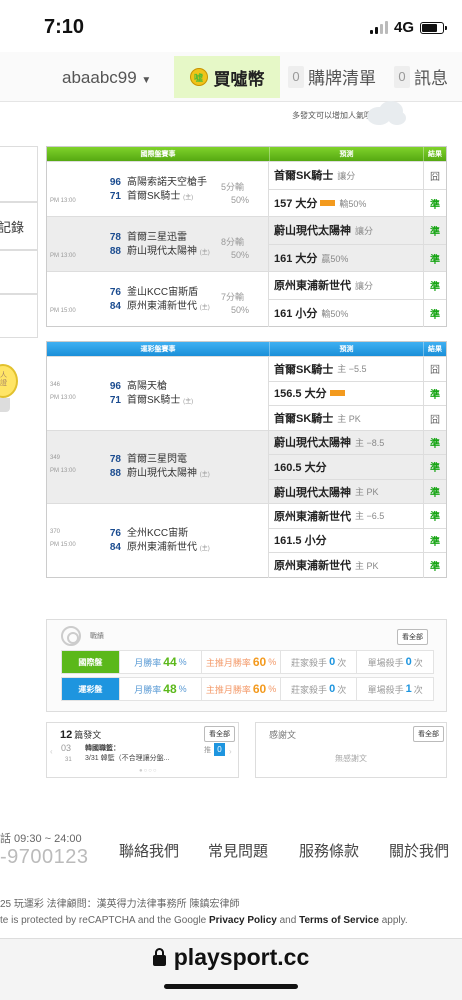 The width and height of the screenshot is (462, 1000). Describe the element at coordinates (419, 850) in the screenshot. I see `footer-link-about: 關於我們` at that location.